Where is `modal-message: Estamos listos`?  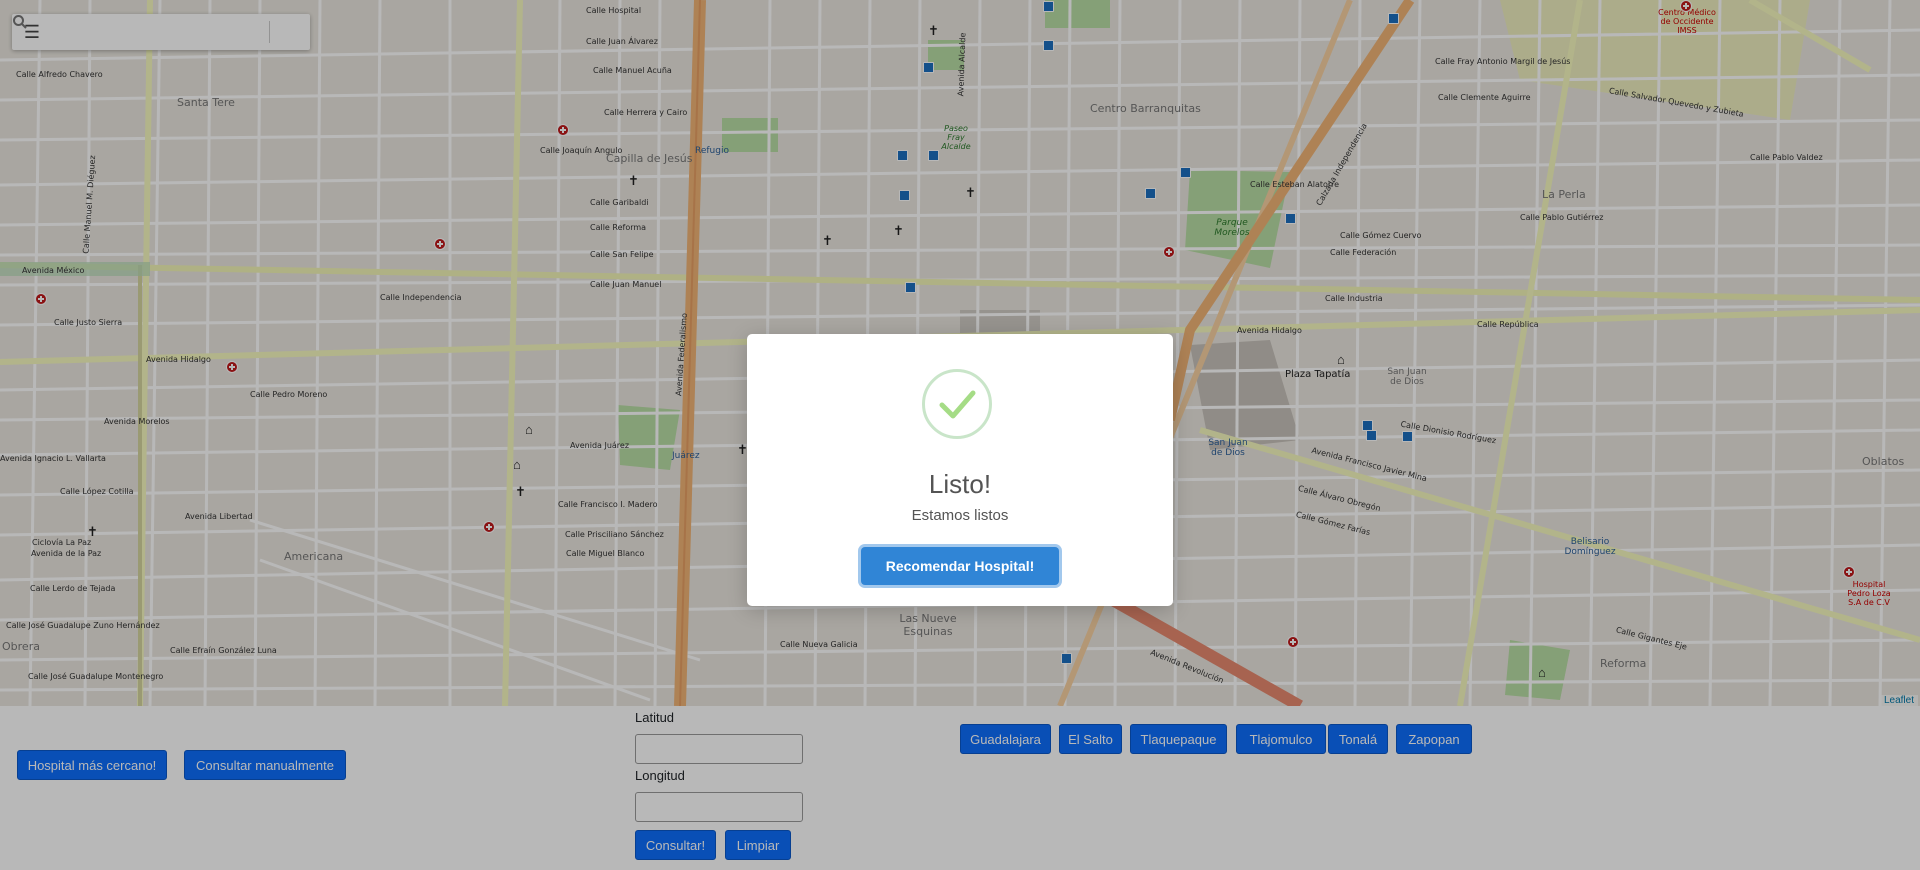 modal-message: Estamos listos is located at coordinates (960, 515).